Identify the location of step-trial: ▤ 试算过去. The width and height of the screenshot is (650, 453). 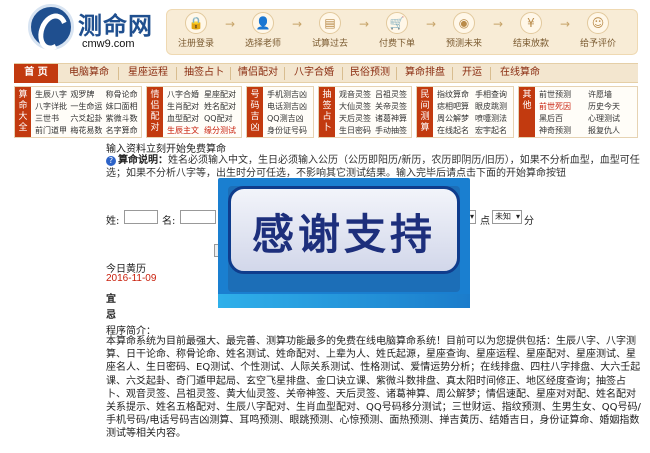
(330, 33).